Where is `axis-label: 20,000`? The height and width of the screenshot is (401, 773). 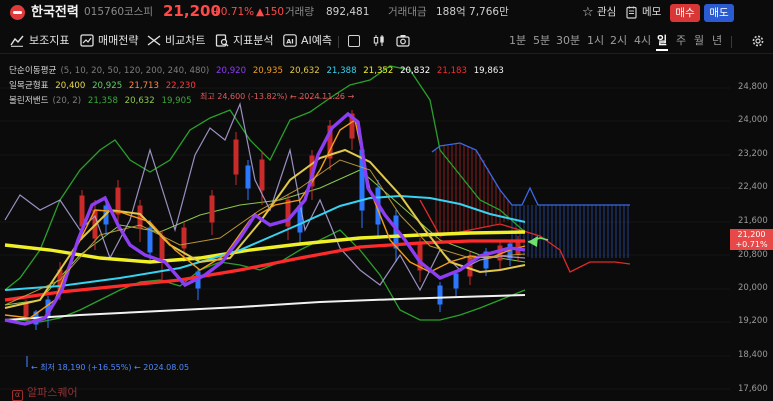 axis-label: 20,000 is located at coordinates (753, 288).